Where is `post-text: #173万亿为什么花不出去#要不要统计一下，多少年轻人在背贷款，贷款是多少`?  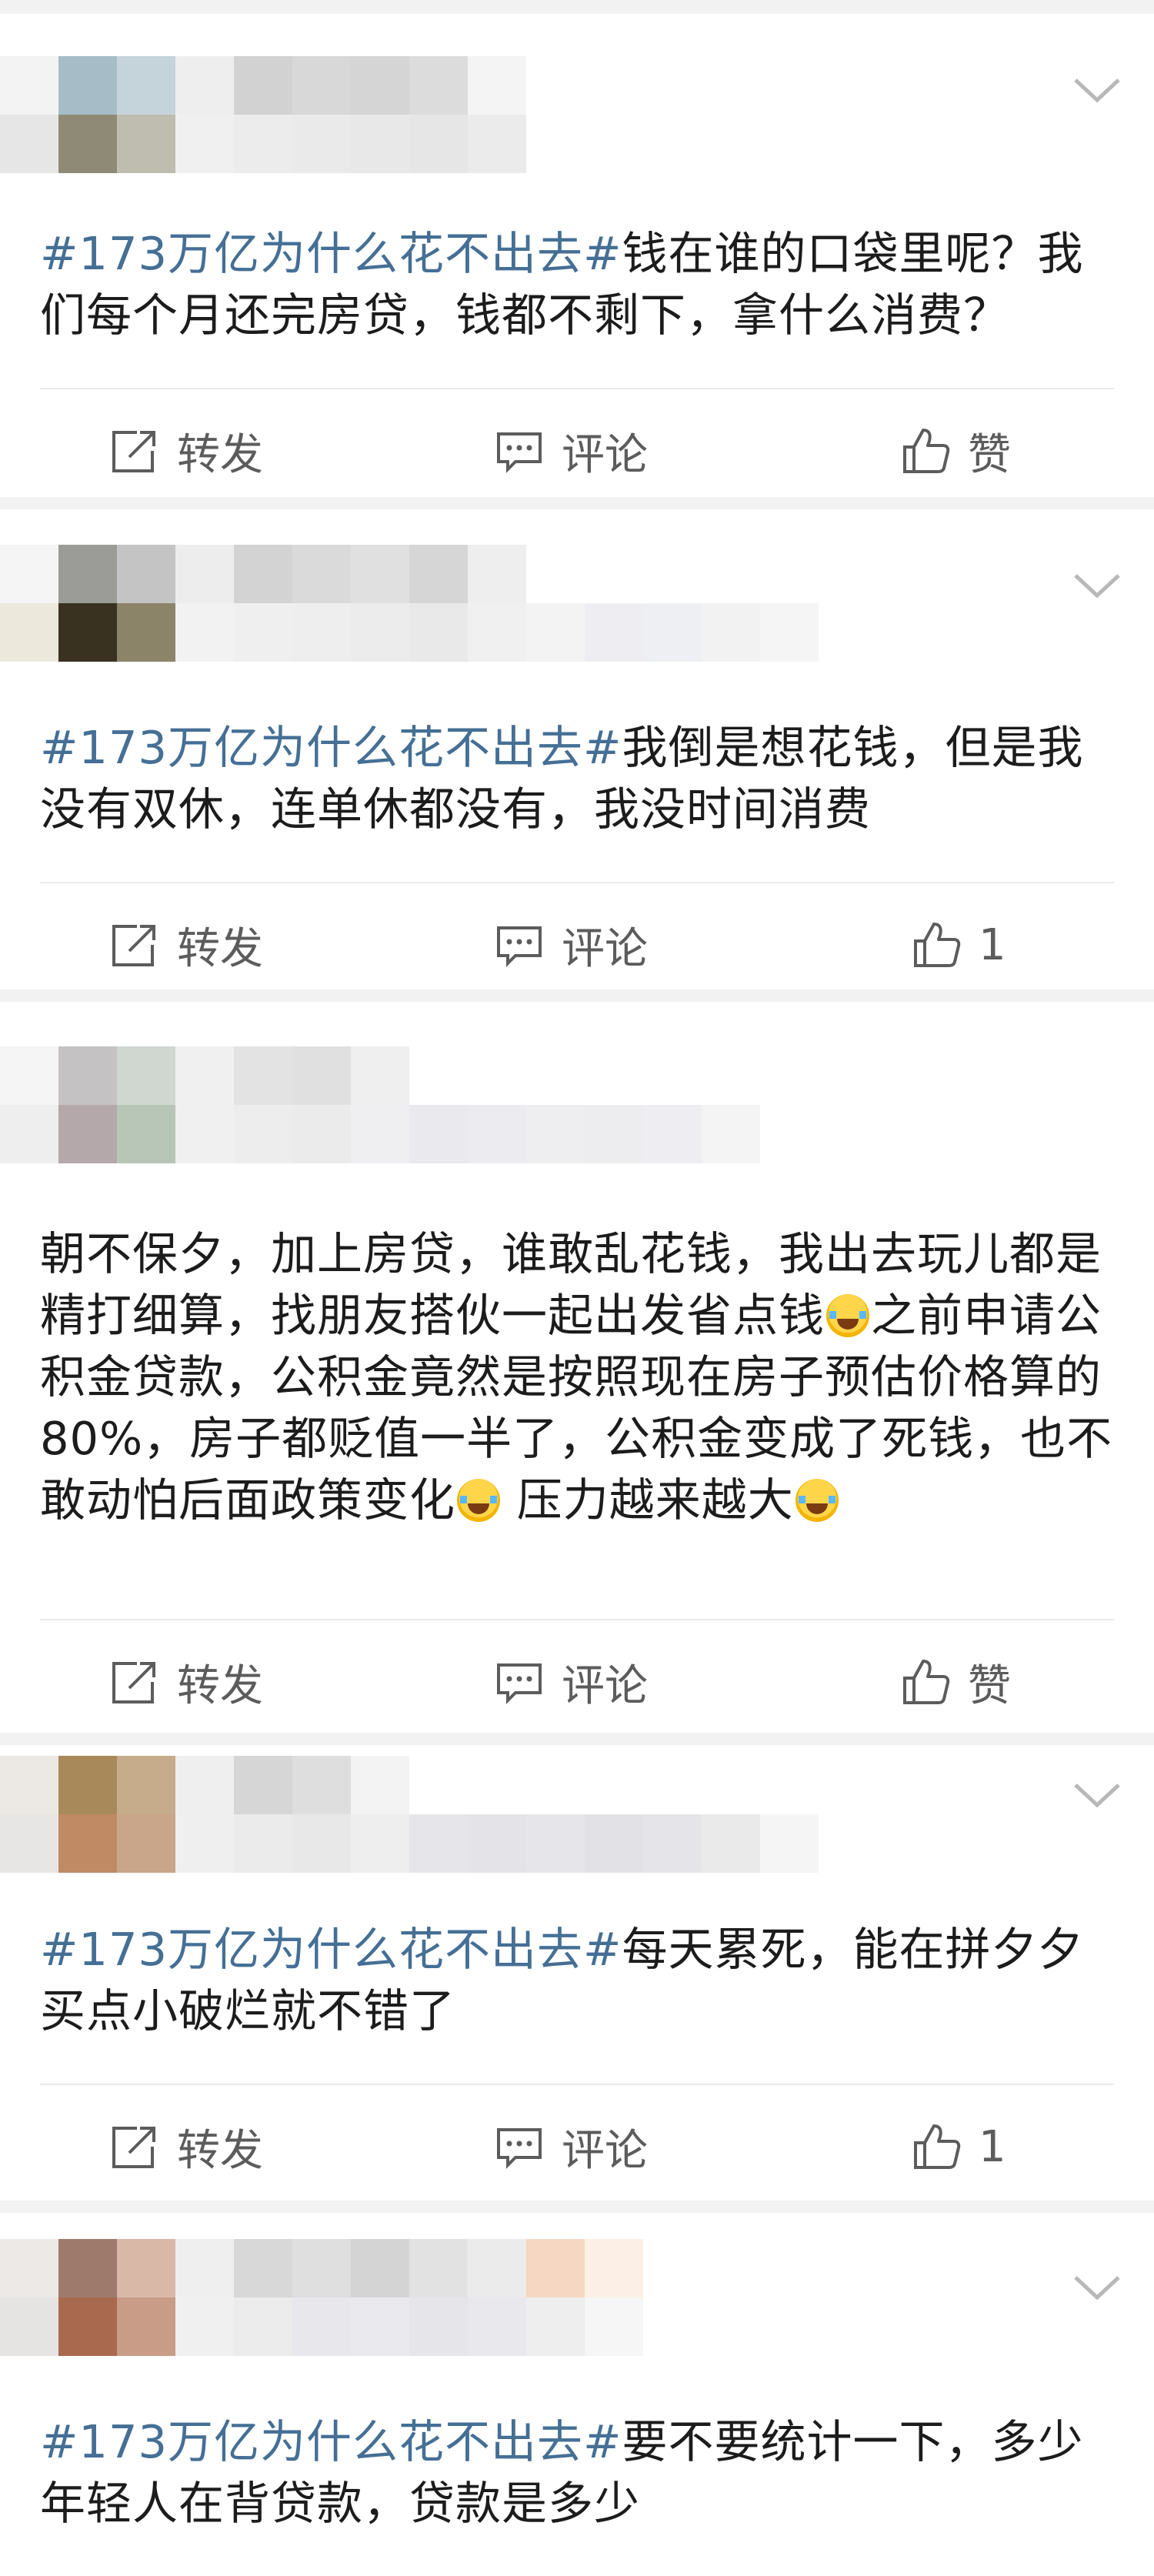
post-text: #173万亿为什么花不出去#要不要统计一下，多少年轻人在背贷款，贷款是多少 is located at coordinates (578, 2472).